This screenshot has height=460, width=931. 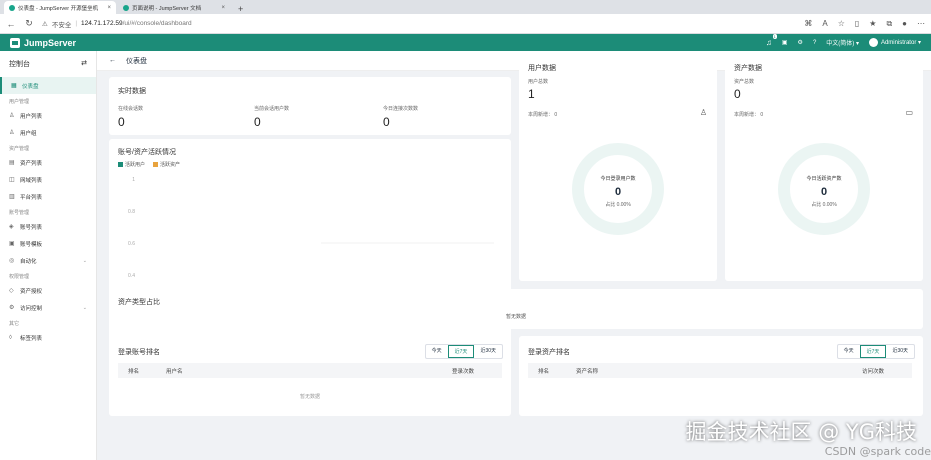 I want to click on sidebar-group-label: 其它, so click(x=14, y=324).